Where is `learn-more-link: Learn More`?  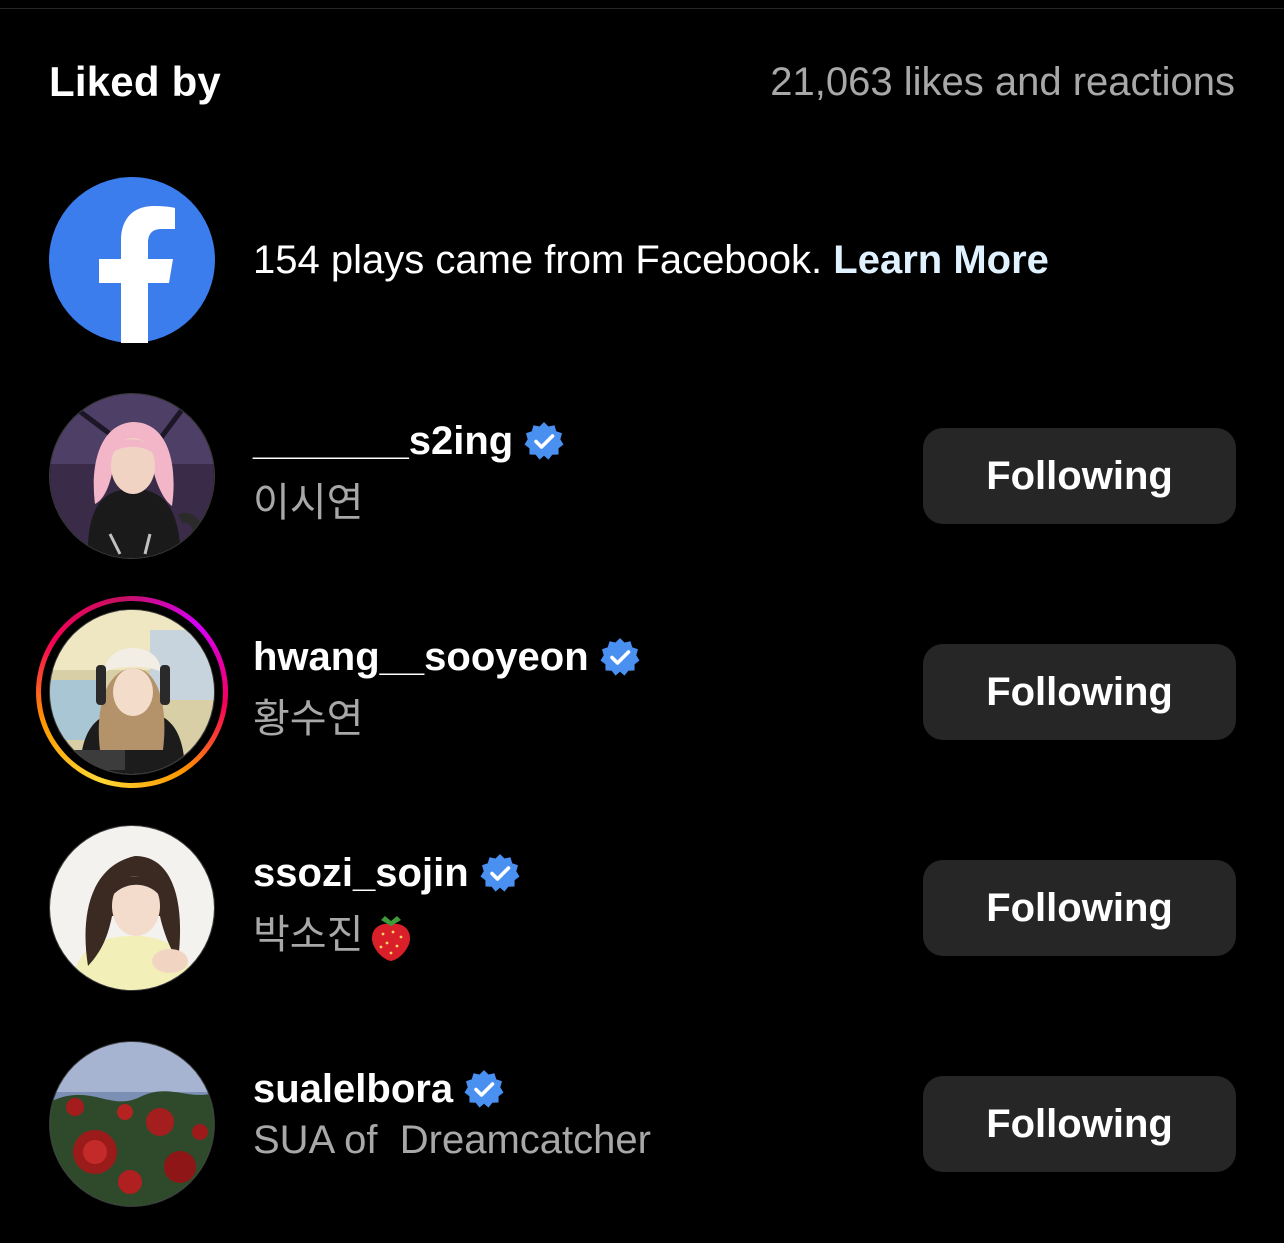
learn-more-link: Learn More is located at coordinates (941, 260).